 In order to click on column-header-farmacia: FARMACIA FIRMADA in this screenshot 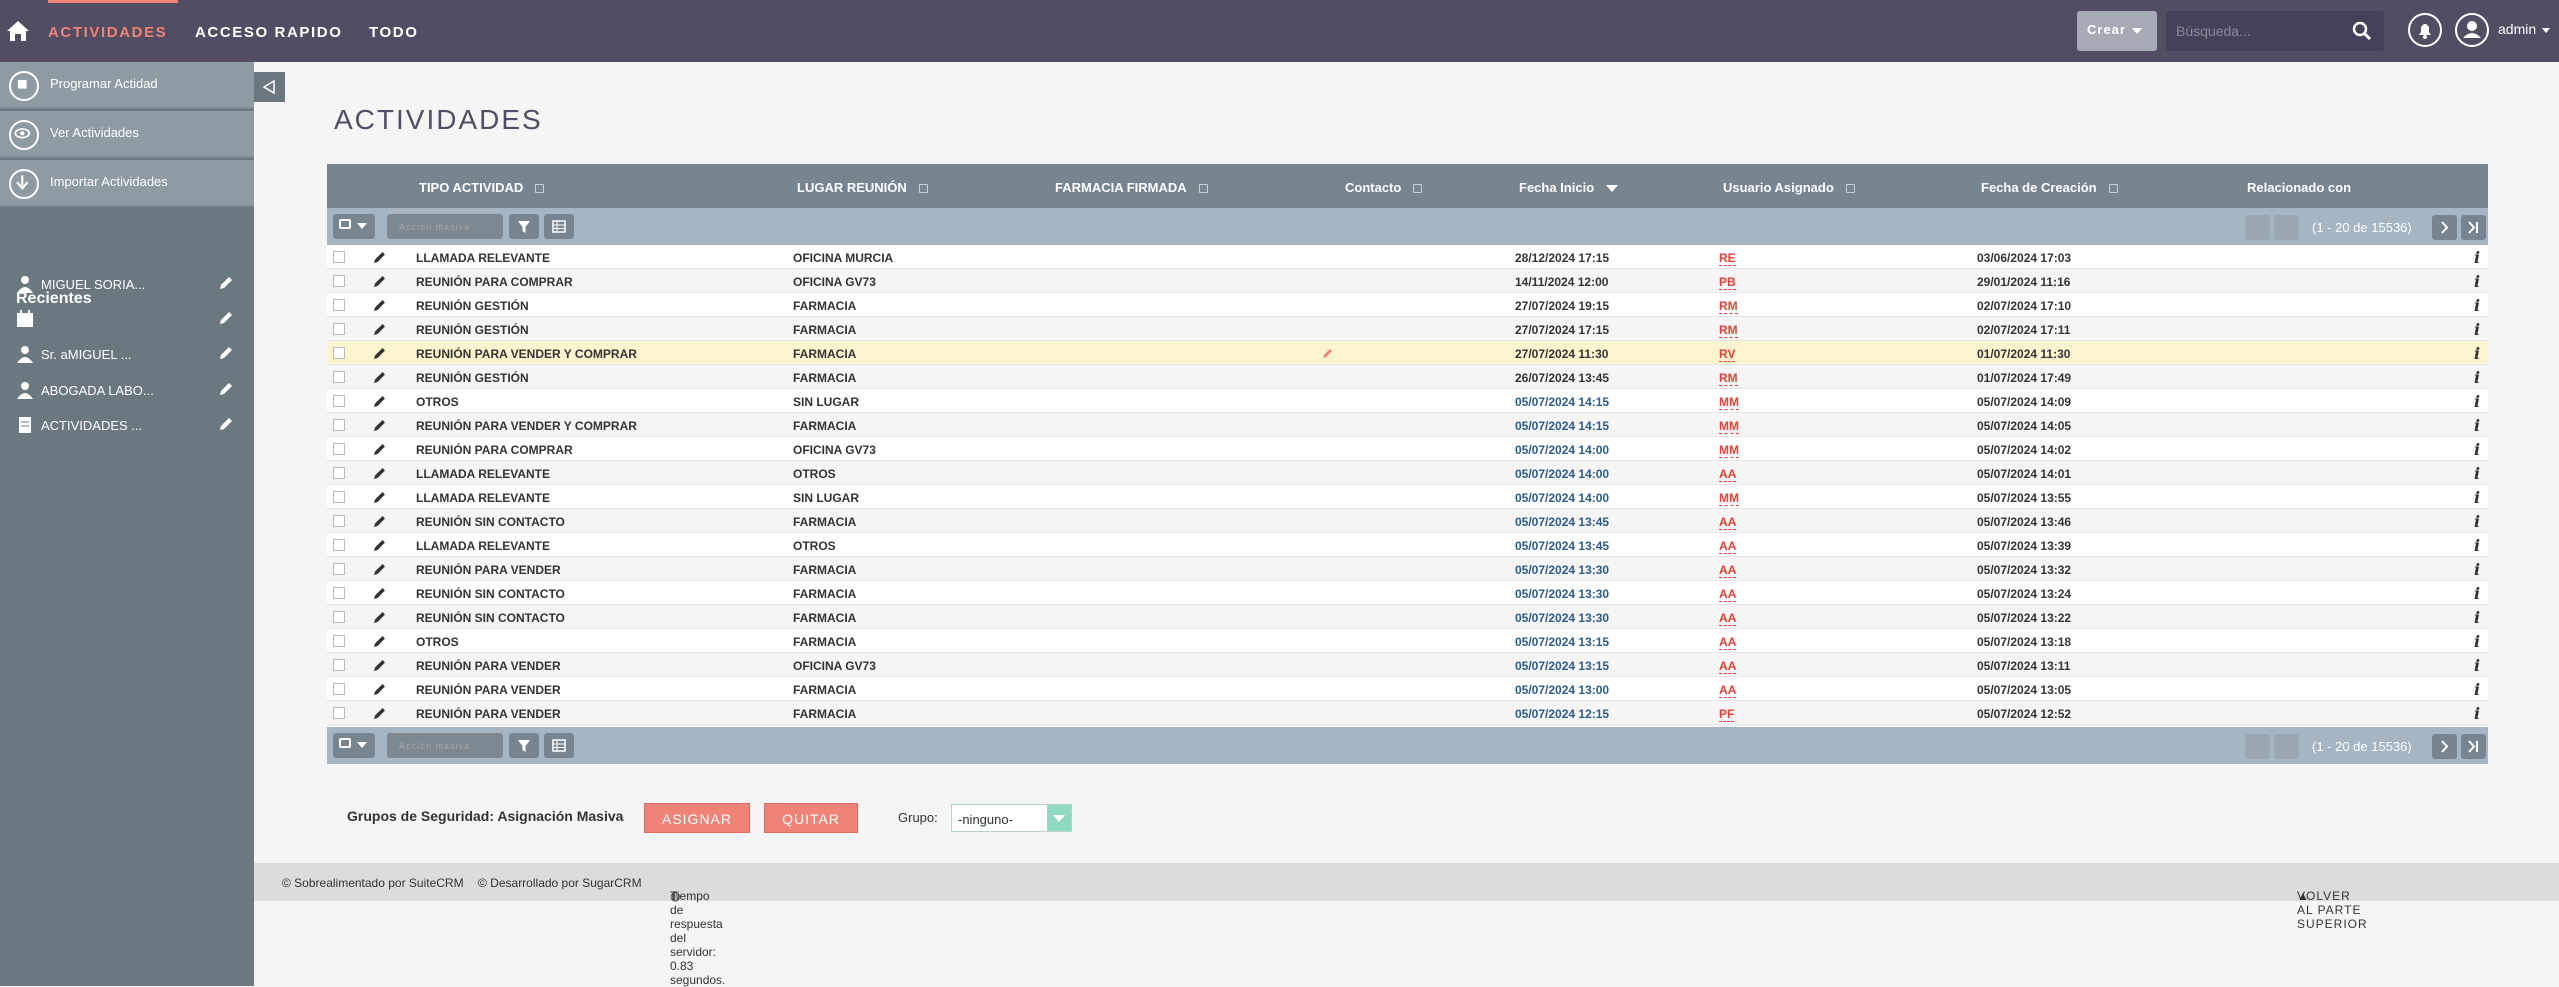, I will do `click(1131, 187)`.